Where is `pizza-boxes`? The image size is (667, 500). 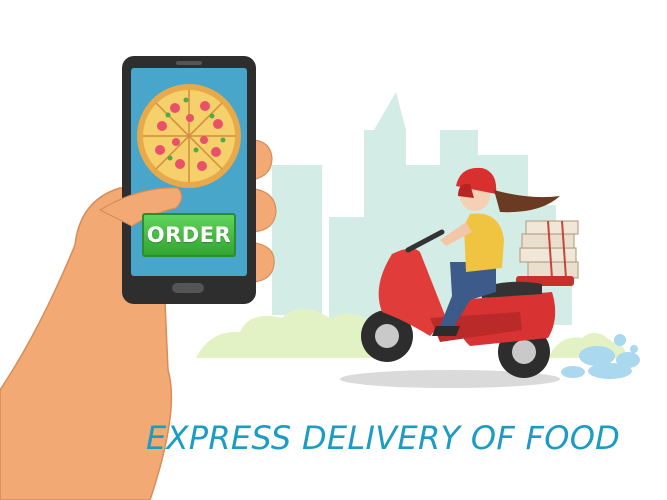
pizza-boxes is located at coordinates (549, 249).